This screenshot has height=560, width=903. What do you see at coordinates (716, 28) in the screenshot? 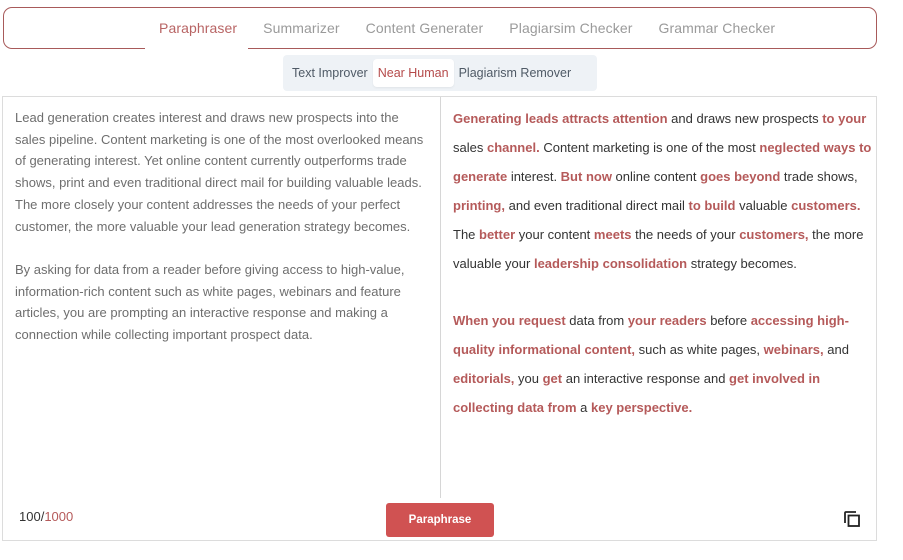
I see `tab-grammar-checker: Grammar Checker` at bounding box center [716, 28].